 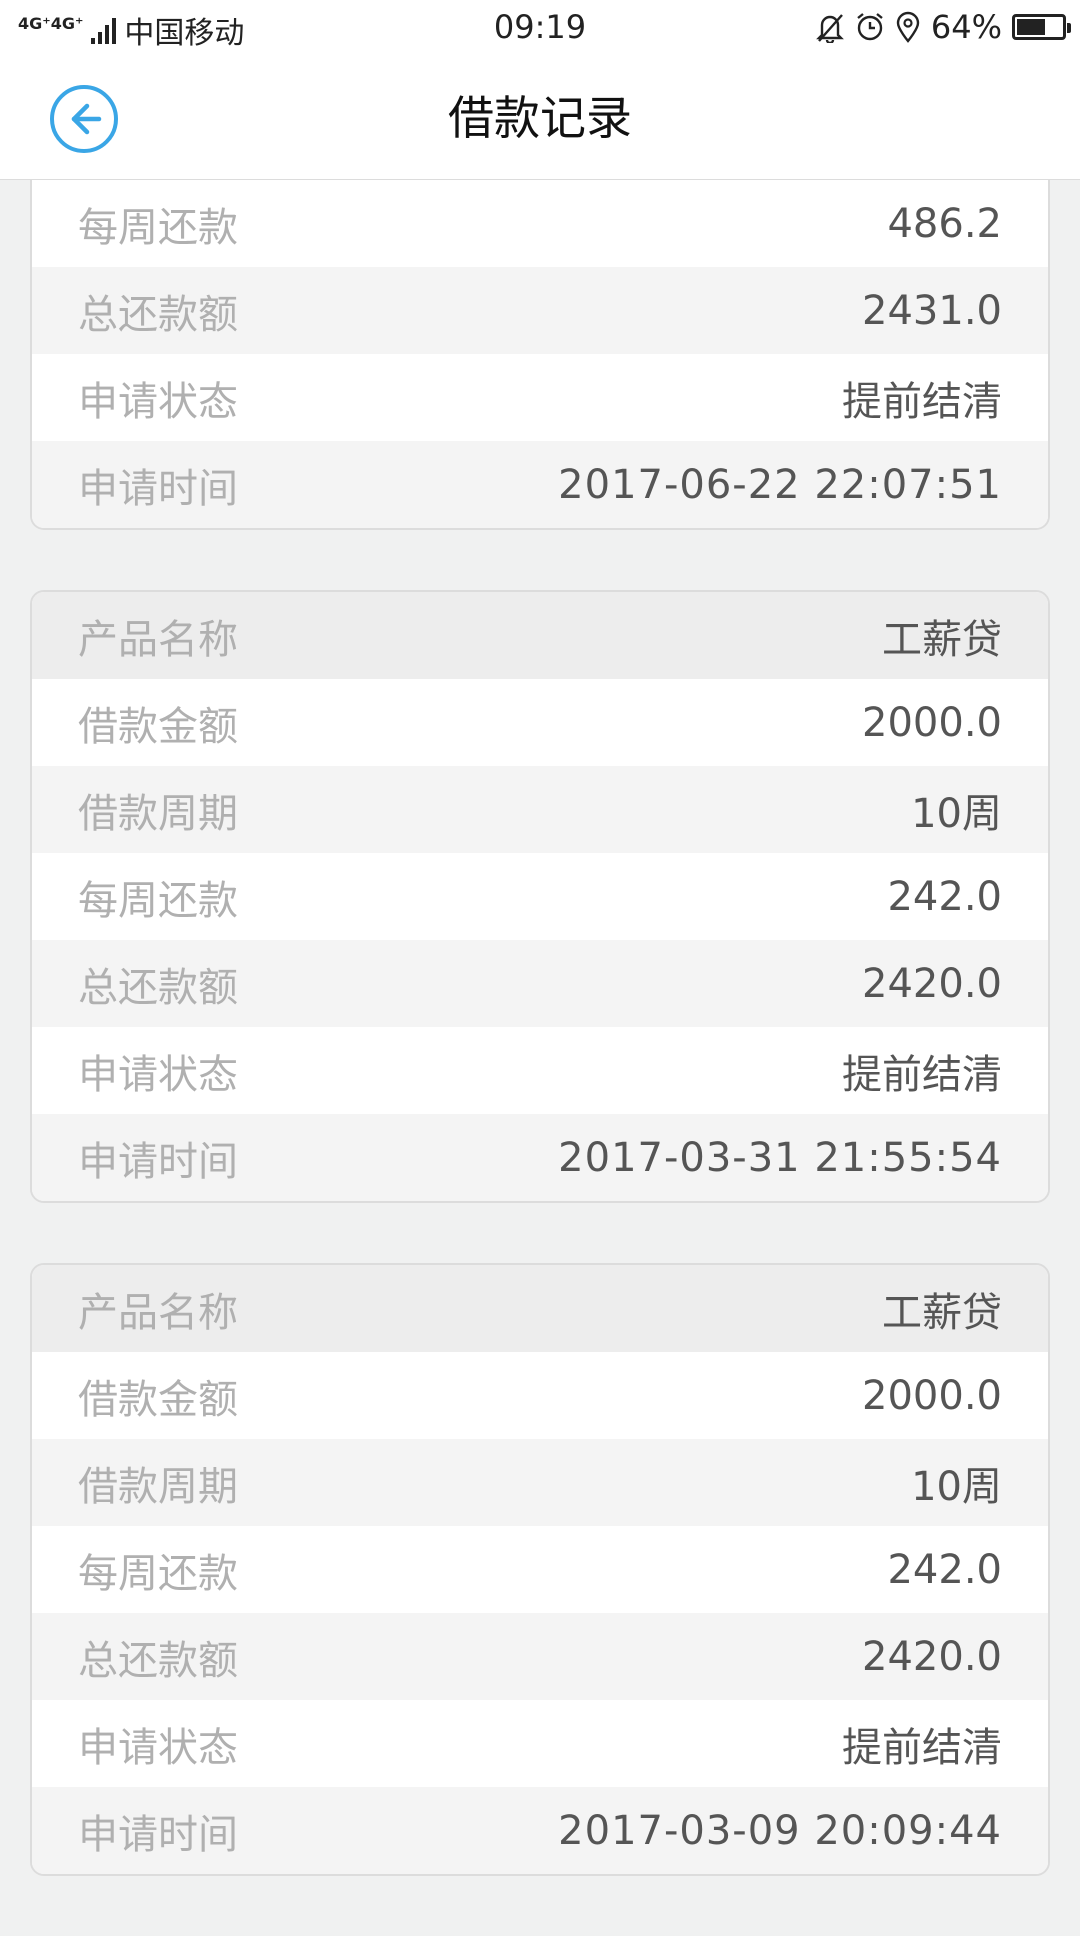 I want to click on battery-percentage: 64%, so click(x=966, y=27).